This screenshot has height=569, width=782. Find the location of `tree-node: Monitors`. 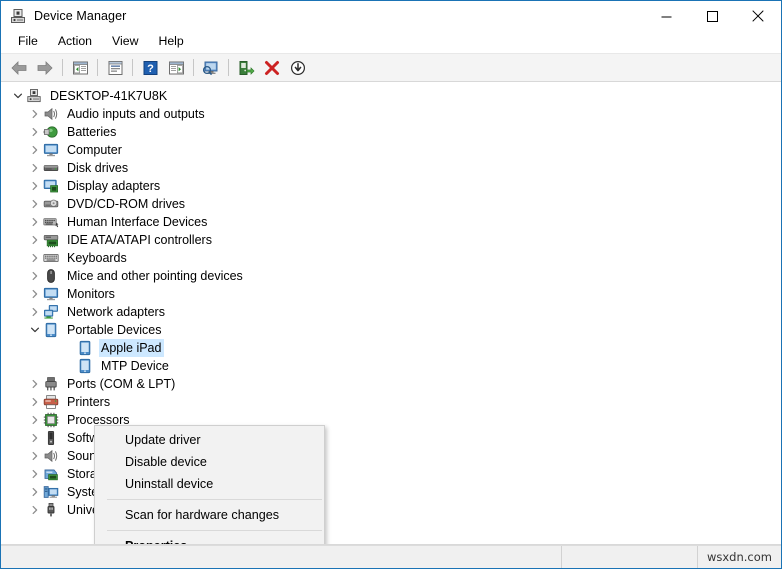

tree-node: Monitors is located at coordinates (391, 294).